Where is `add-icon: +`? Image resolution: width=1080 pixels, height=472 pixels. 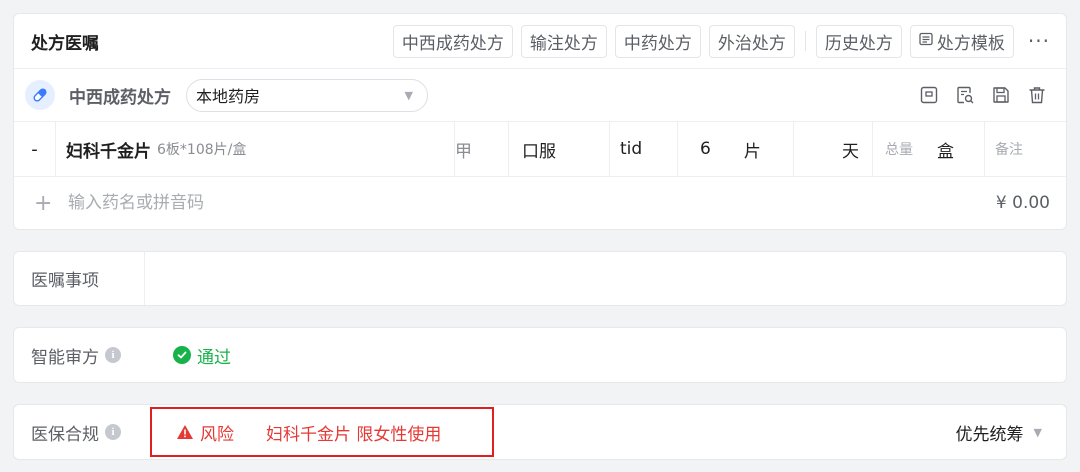 add-icon: + is located at coordinates (51, 203).